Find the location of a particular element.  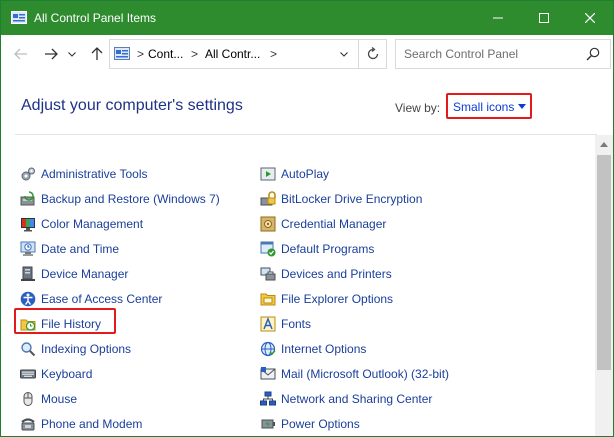

vertical-scrollbar is located at coordinates (604, 285).